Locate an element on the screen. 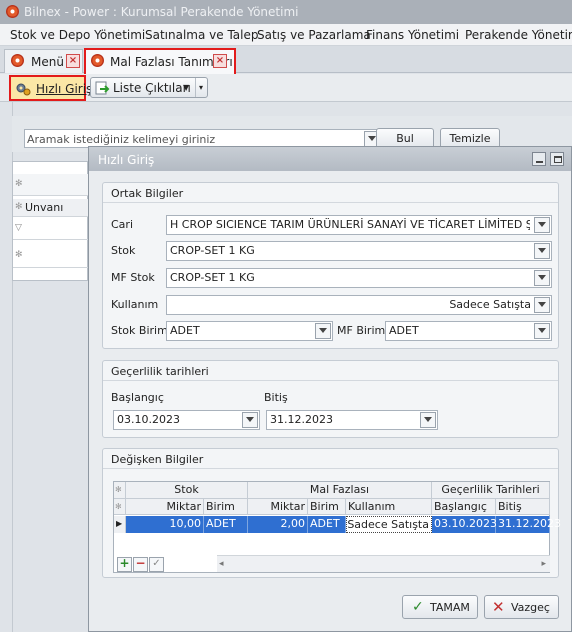 The image size is (572, 632). tab-bar: Menü × Mal Fazlası Tanımları × is located at coordinates (286, 61).